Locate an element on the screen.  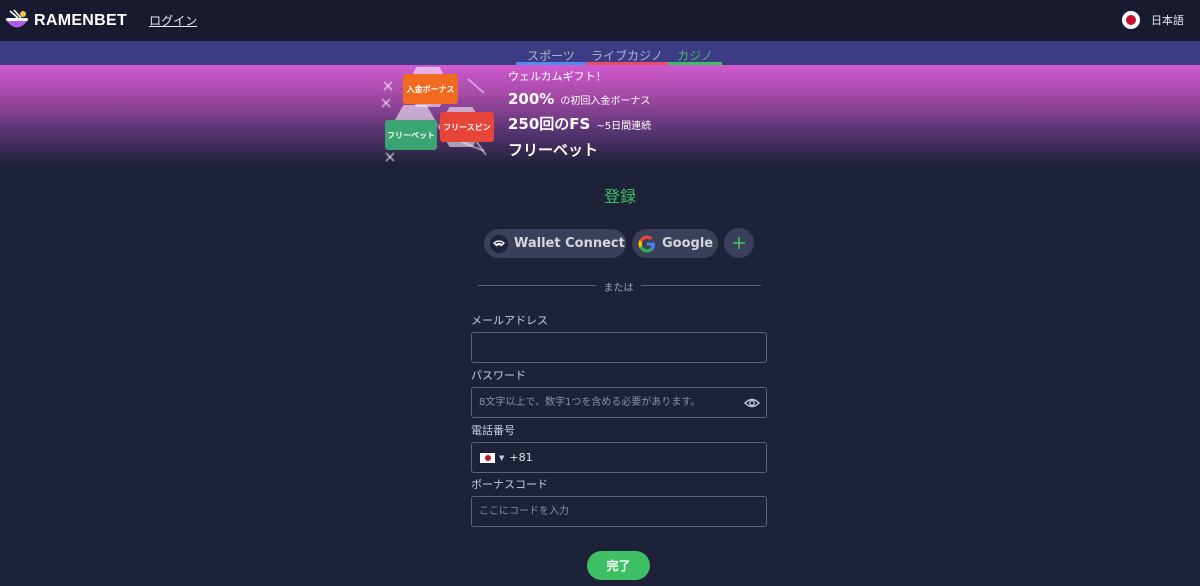
logo: RAMENBET is located at coordinates (66, 20).